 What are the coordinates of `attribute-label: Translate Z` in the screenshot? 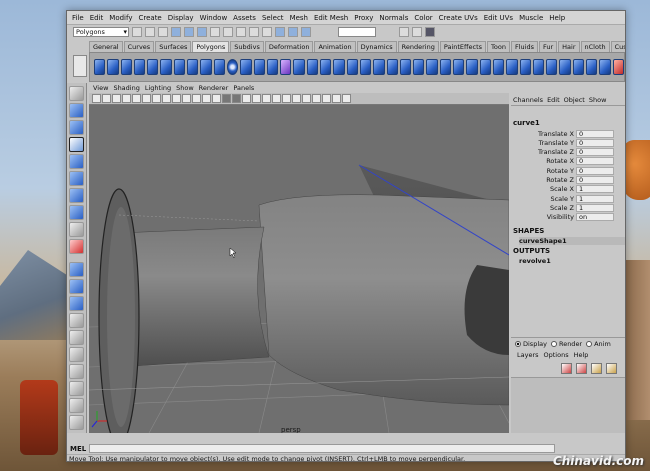 It's located at (543, 152).